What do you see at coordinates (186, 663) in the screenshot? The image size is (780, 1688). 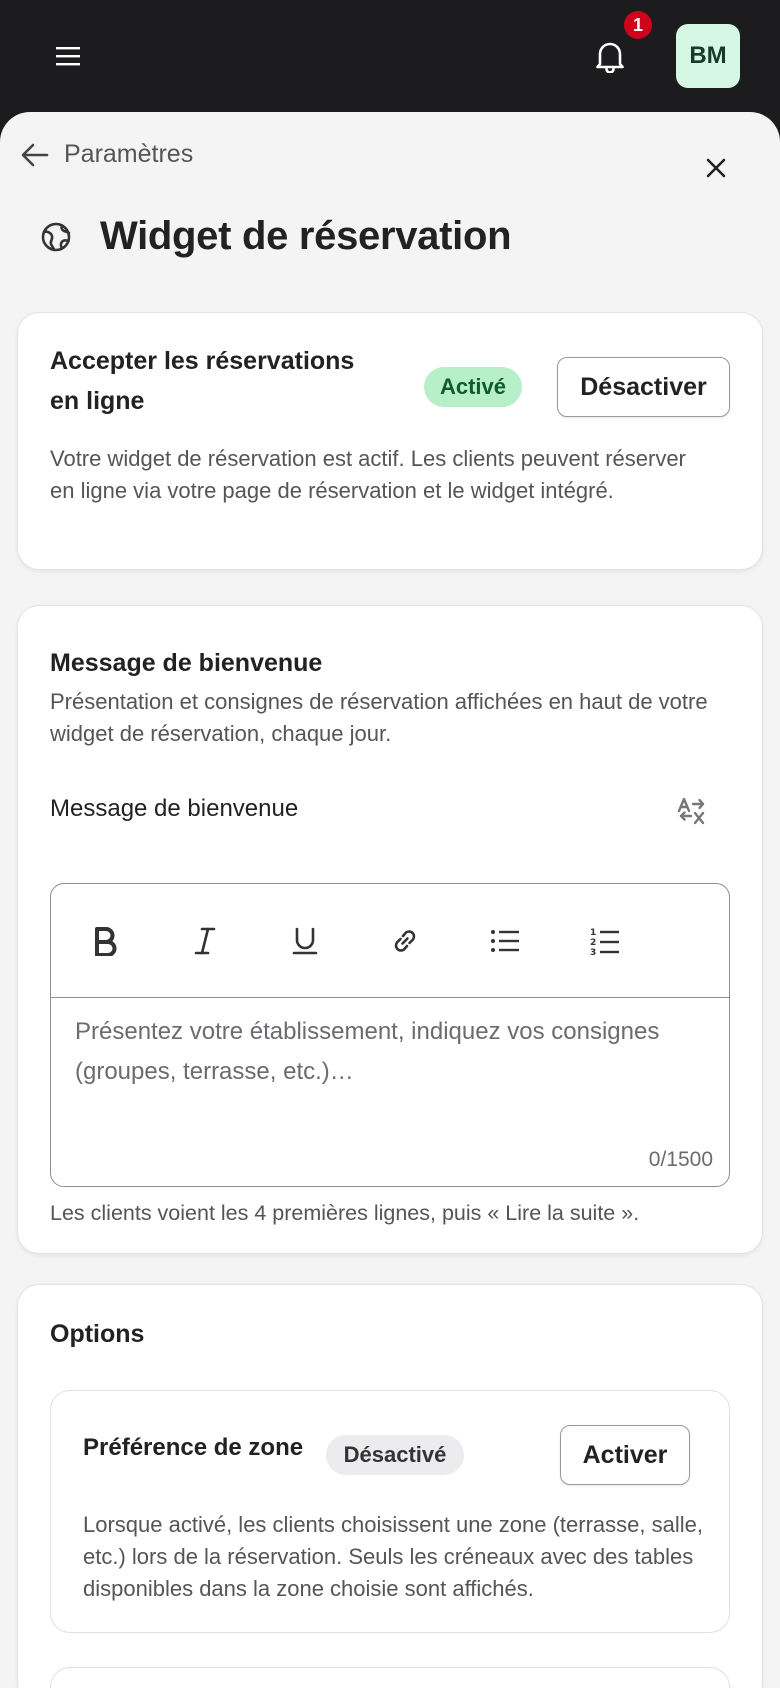 I see `welcome-title: Message de bienvenue` at bounding box center [186, 663].